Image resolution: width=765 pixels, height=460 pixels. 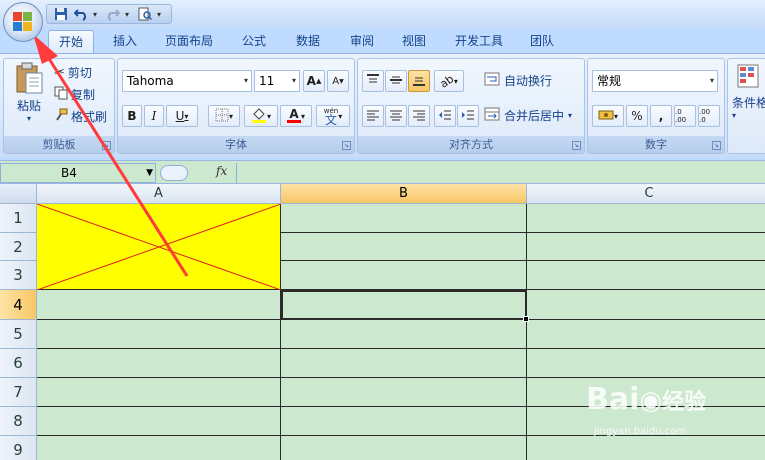 What do you see at coordinates (500, 173) in the screenshot?
I see `formula-input` at bounding box center [500, 173].